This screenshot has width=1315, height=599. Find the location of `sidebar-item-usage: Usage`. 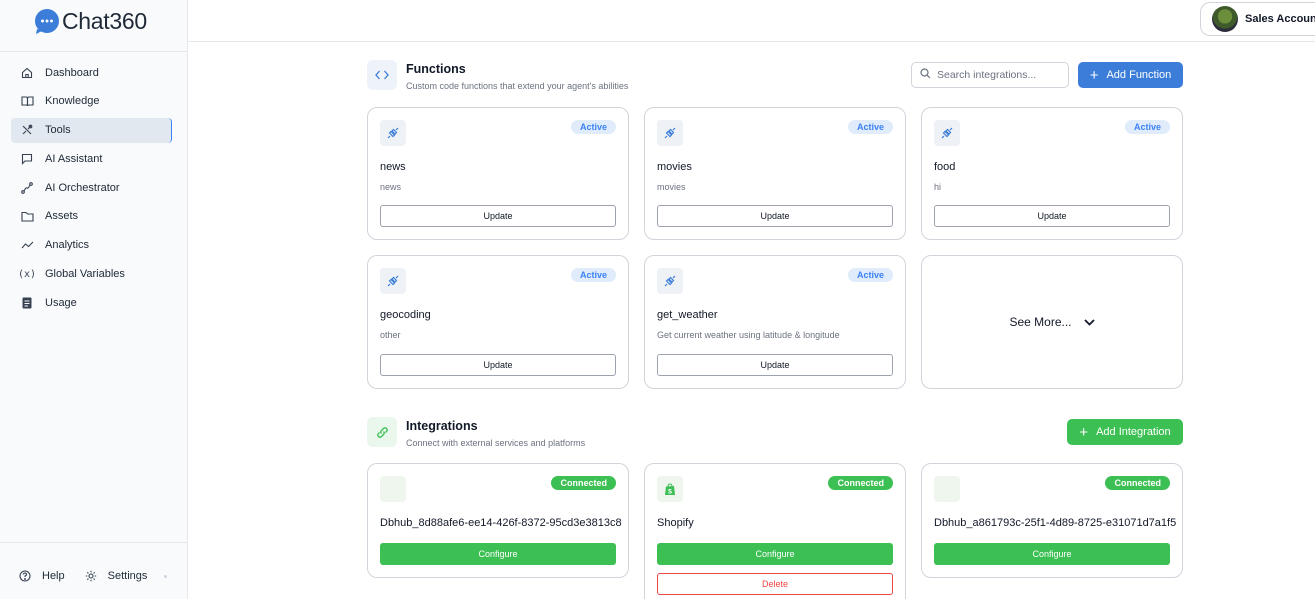

sidebar-item-usage: Usage is located at coordinates (91, 302).